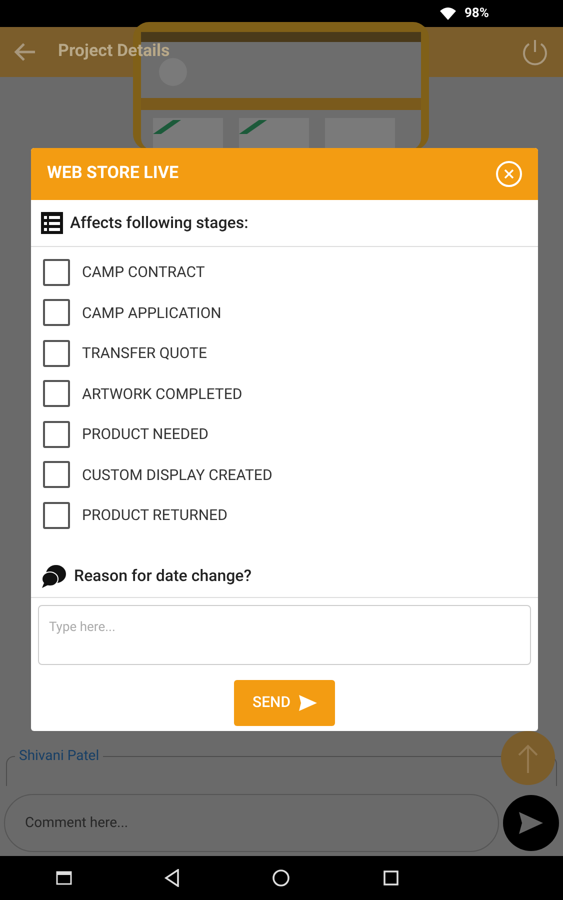  What do you see at coordinates (390, 878) in the screenshot?
I see `recents-icon` at bounding box center [390, 878].